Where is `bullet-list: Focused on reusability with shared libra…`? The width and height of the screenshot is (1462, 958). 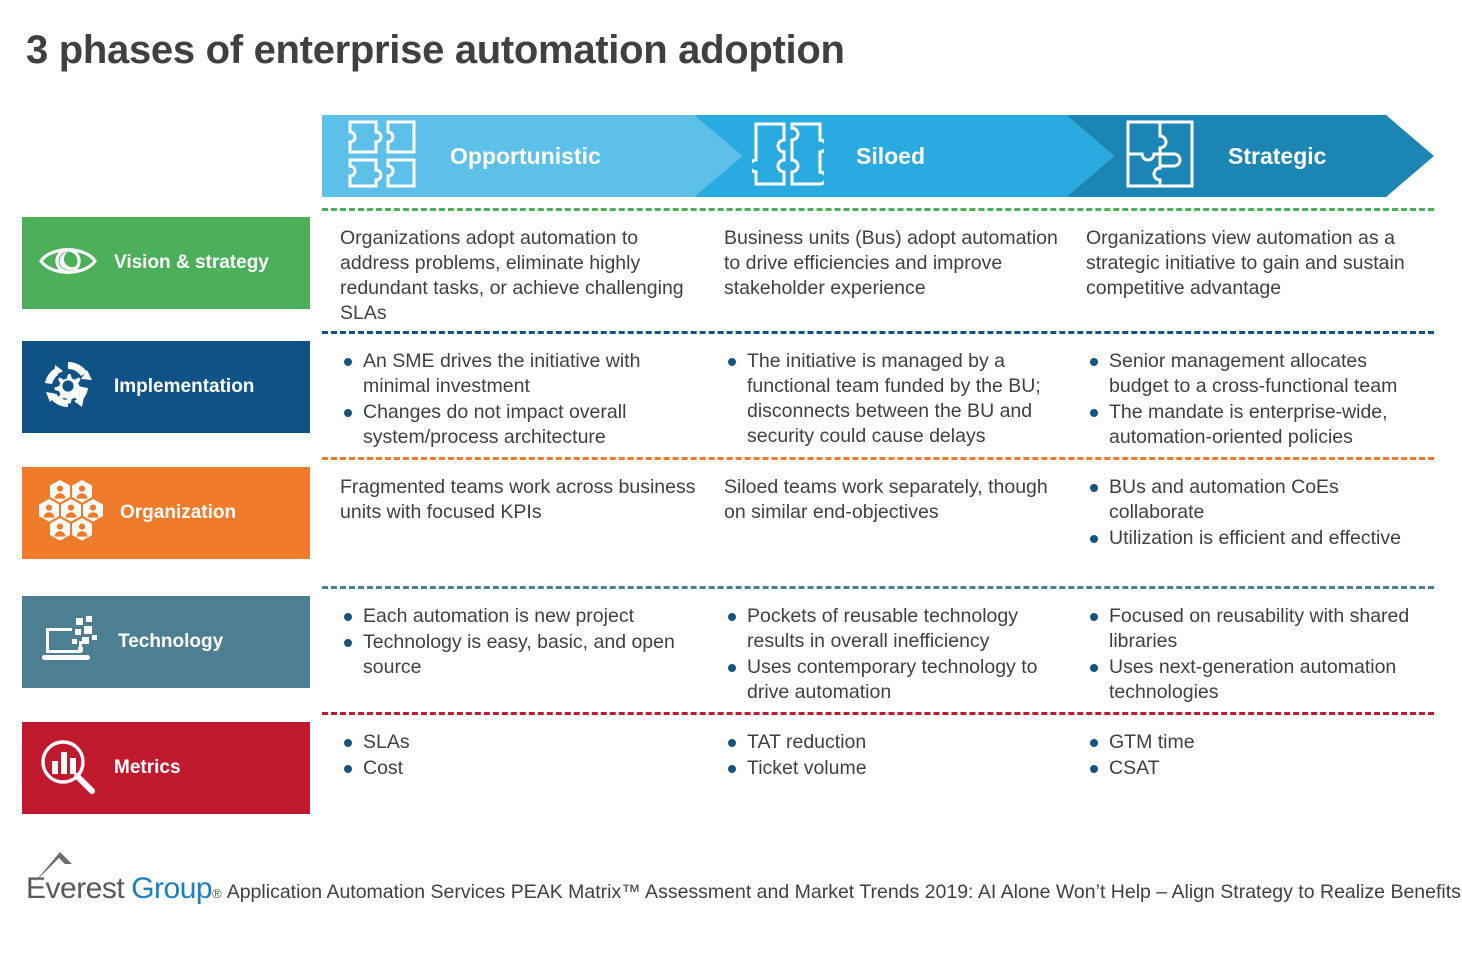
bullet-list: Focused on reusability with shared libra… is located at coordinates (1251, 654).